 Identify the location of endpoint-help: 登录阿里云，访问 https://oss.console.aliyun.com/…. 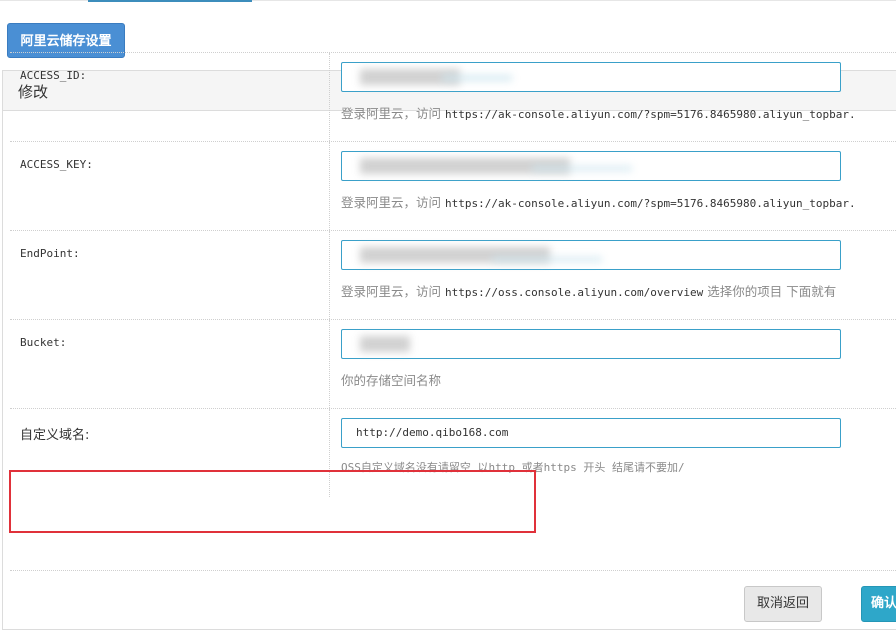
(589, 291).